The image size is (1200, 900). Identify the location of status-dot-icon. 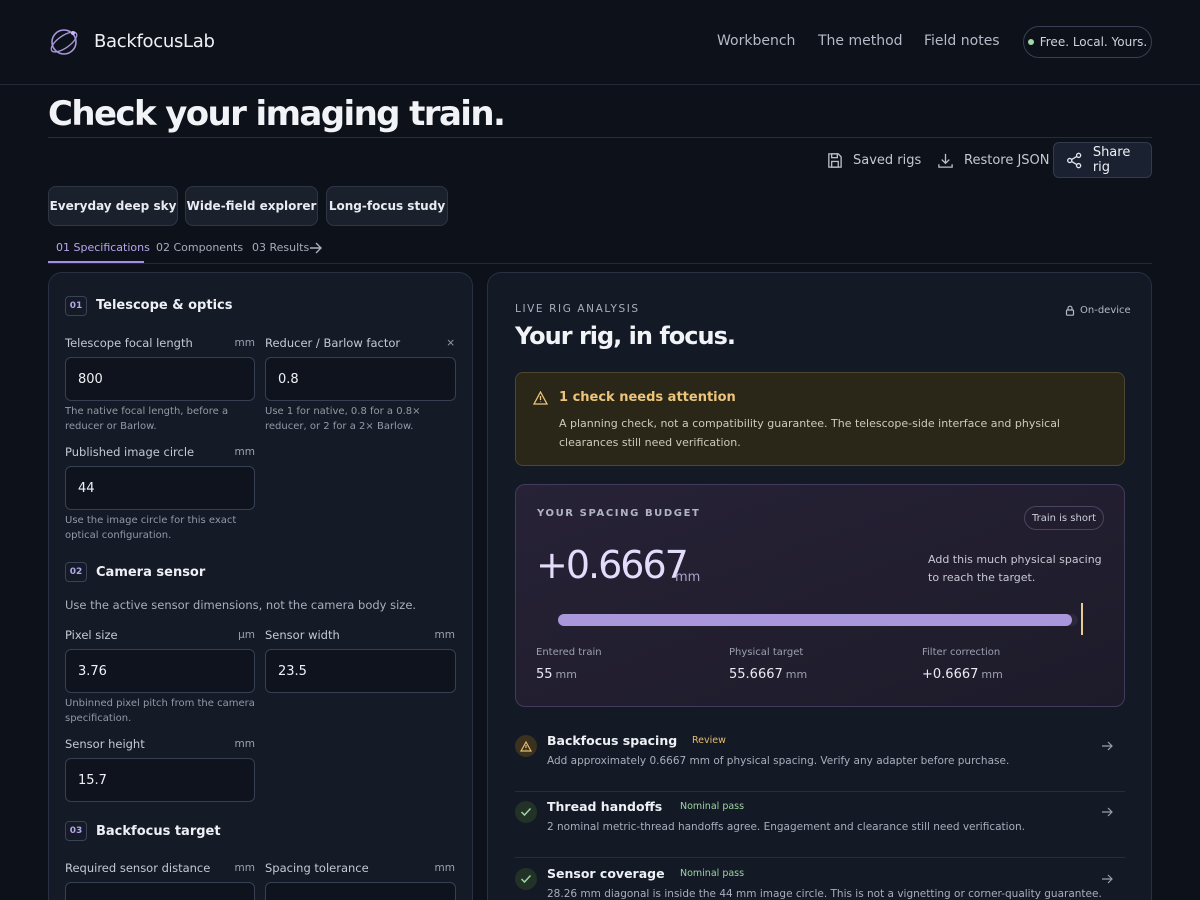
(1030, 42).